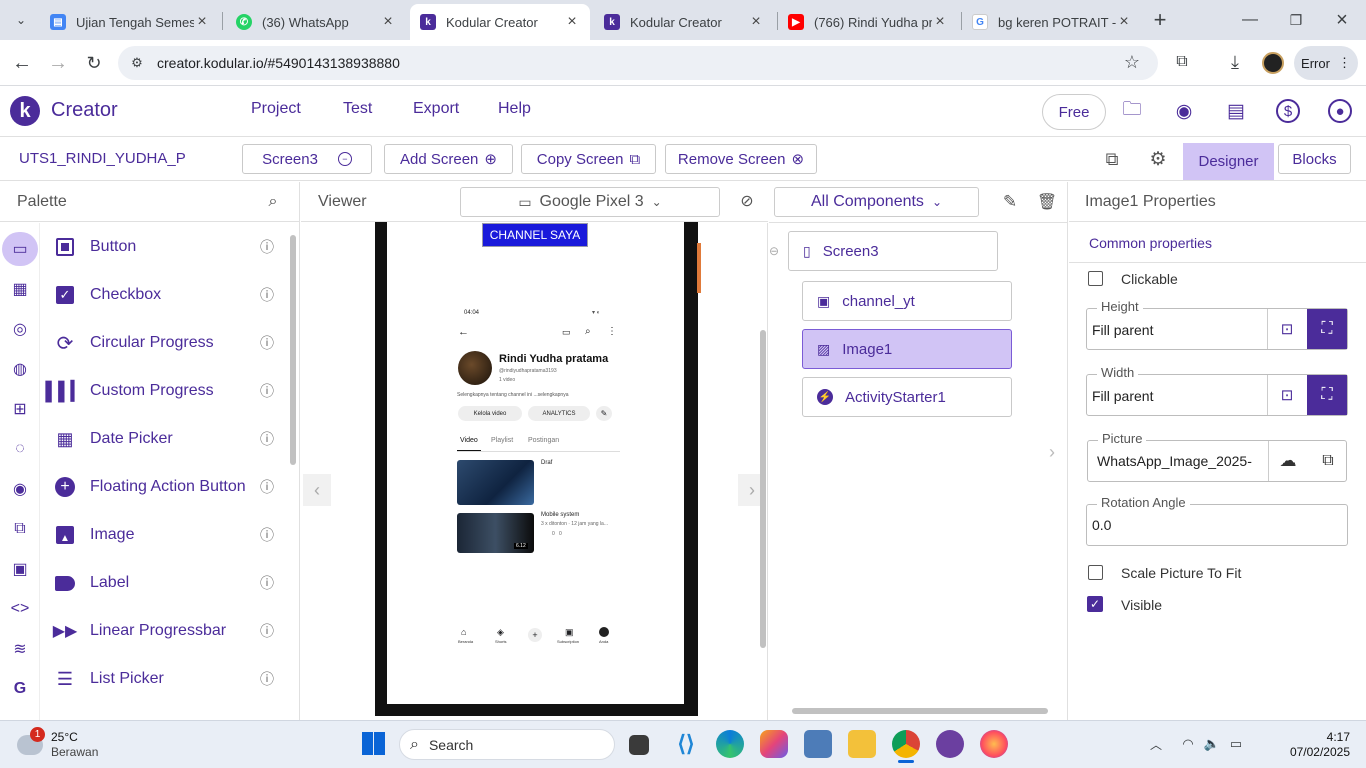 Image resolution: width=1366 pixels, height=768 pixels. Describe the element at coordinates (448, 159) in the screenshot. I see `add-screen-button: Add Screen ⊕` at that location.